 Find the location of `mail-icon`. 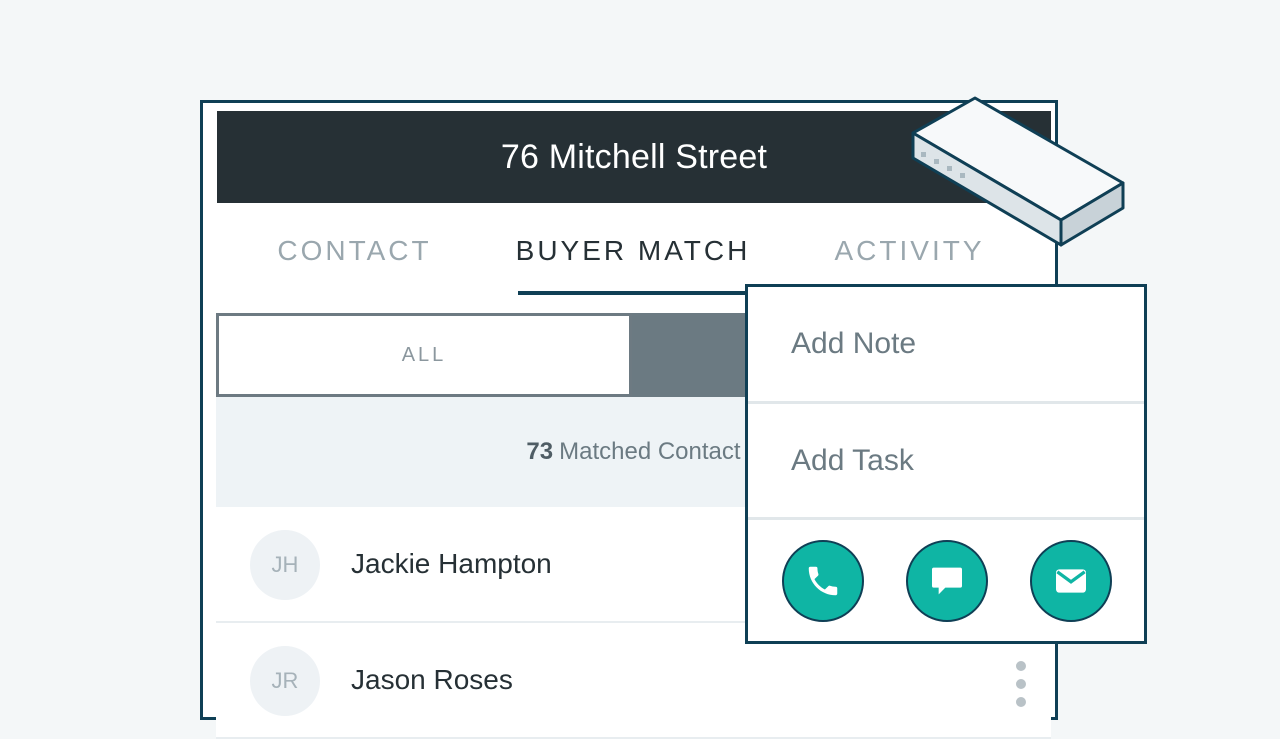

mail-icon is located at coordinates (1071, 581).